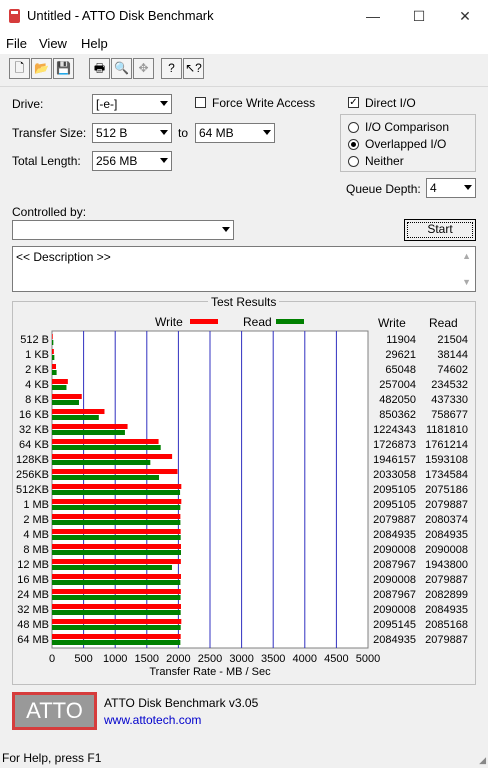 Image resolution: width=488 pixels, height=768 pixels. I want to click on read-value: 1734584, so click(446, 475).